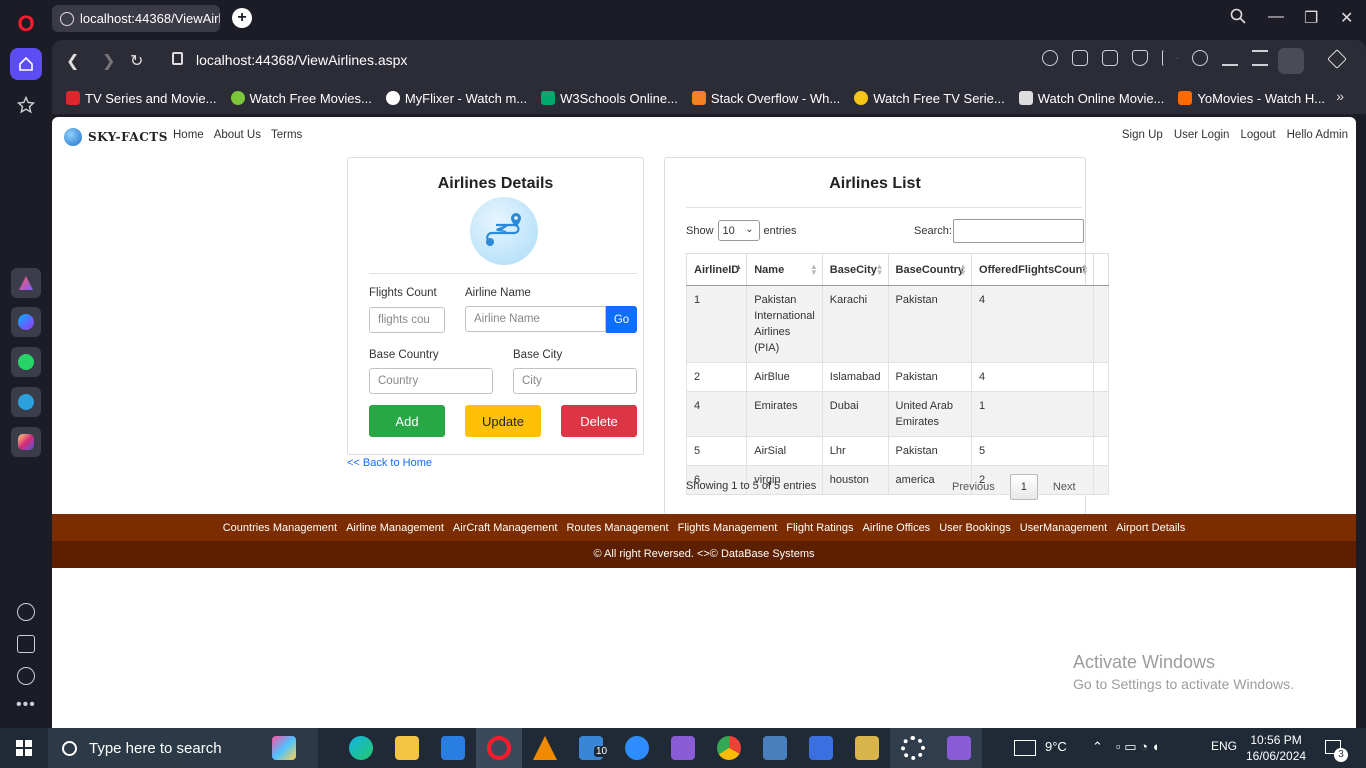 Image resolution: width=1366 pixels, height=768 pixels. I want to click on nav-logout: Logout, so click(1257, 135).